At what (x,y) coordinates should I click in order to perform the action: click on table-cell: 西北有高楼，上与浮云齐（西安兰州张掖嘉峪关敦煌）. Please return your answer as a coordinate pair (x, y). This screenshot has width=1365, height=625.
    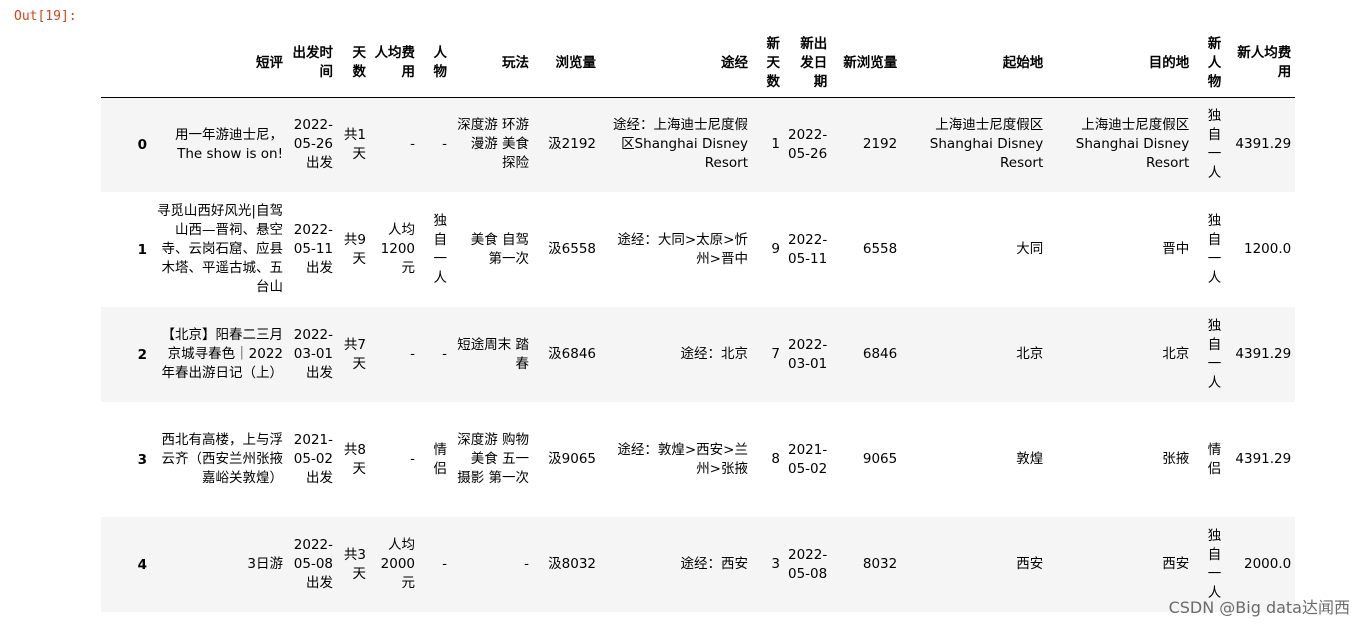
    Looking at the image, I should click on (222, 459).